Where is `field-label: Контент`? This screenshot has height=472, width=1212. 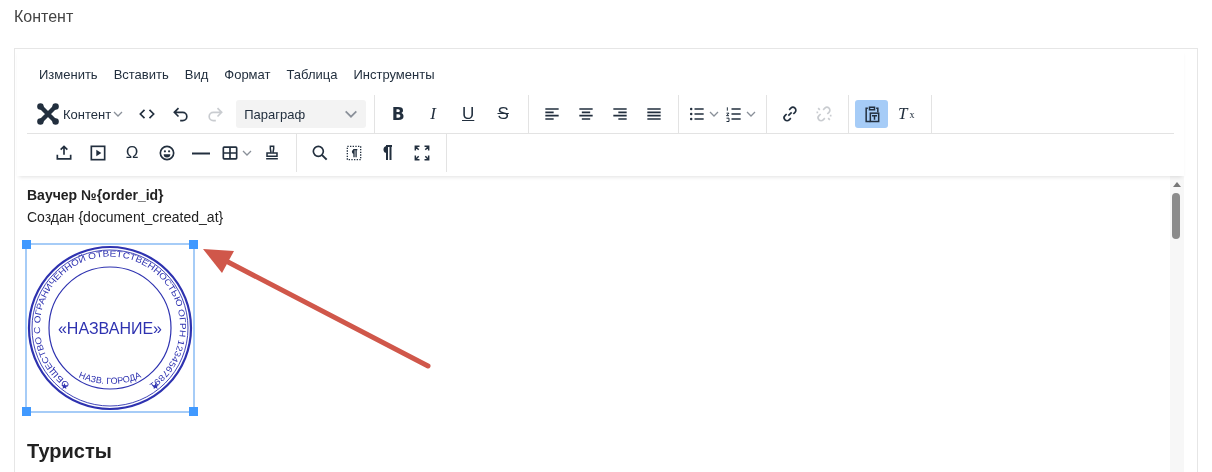
field-label: Контент is located at coordinates (44, 17).